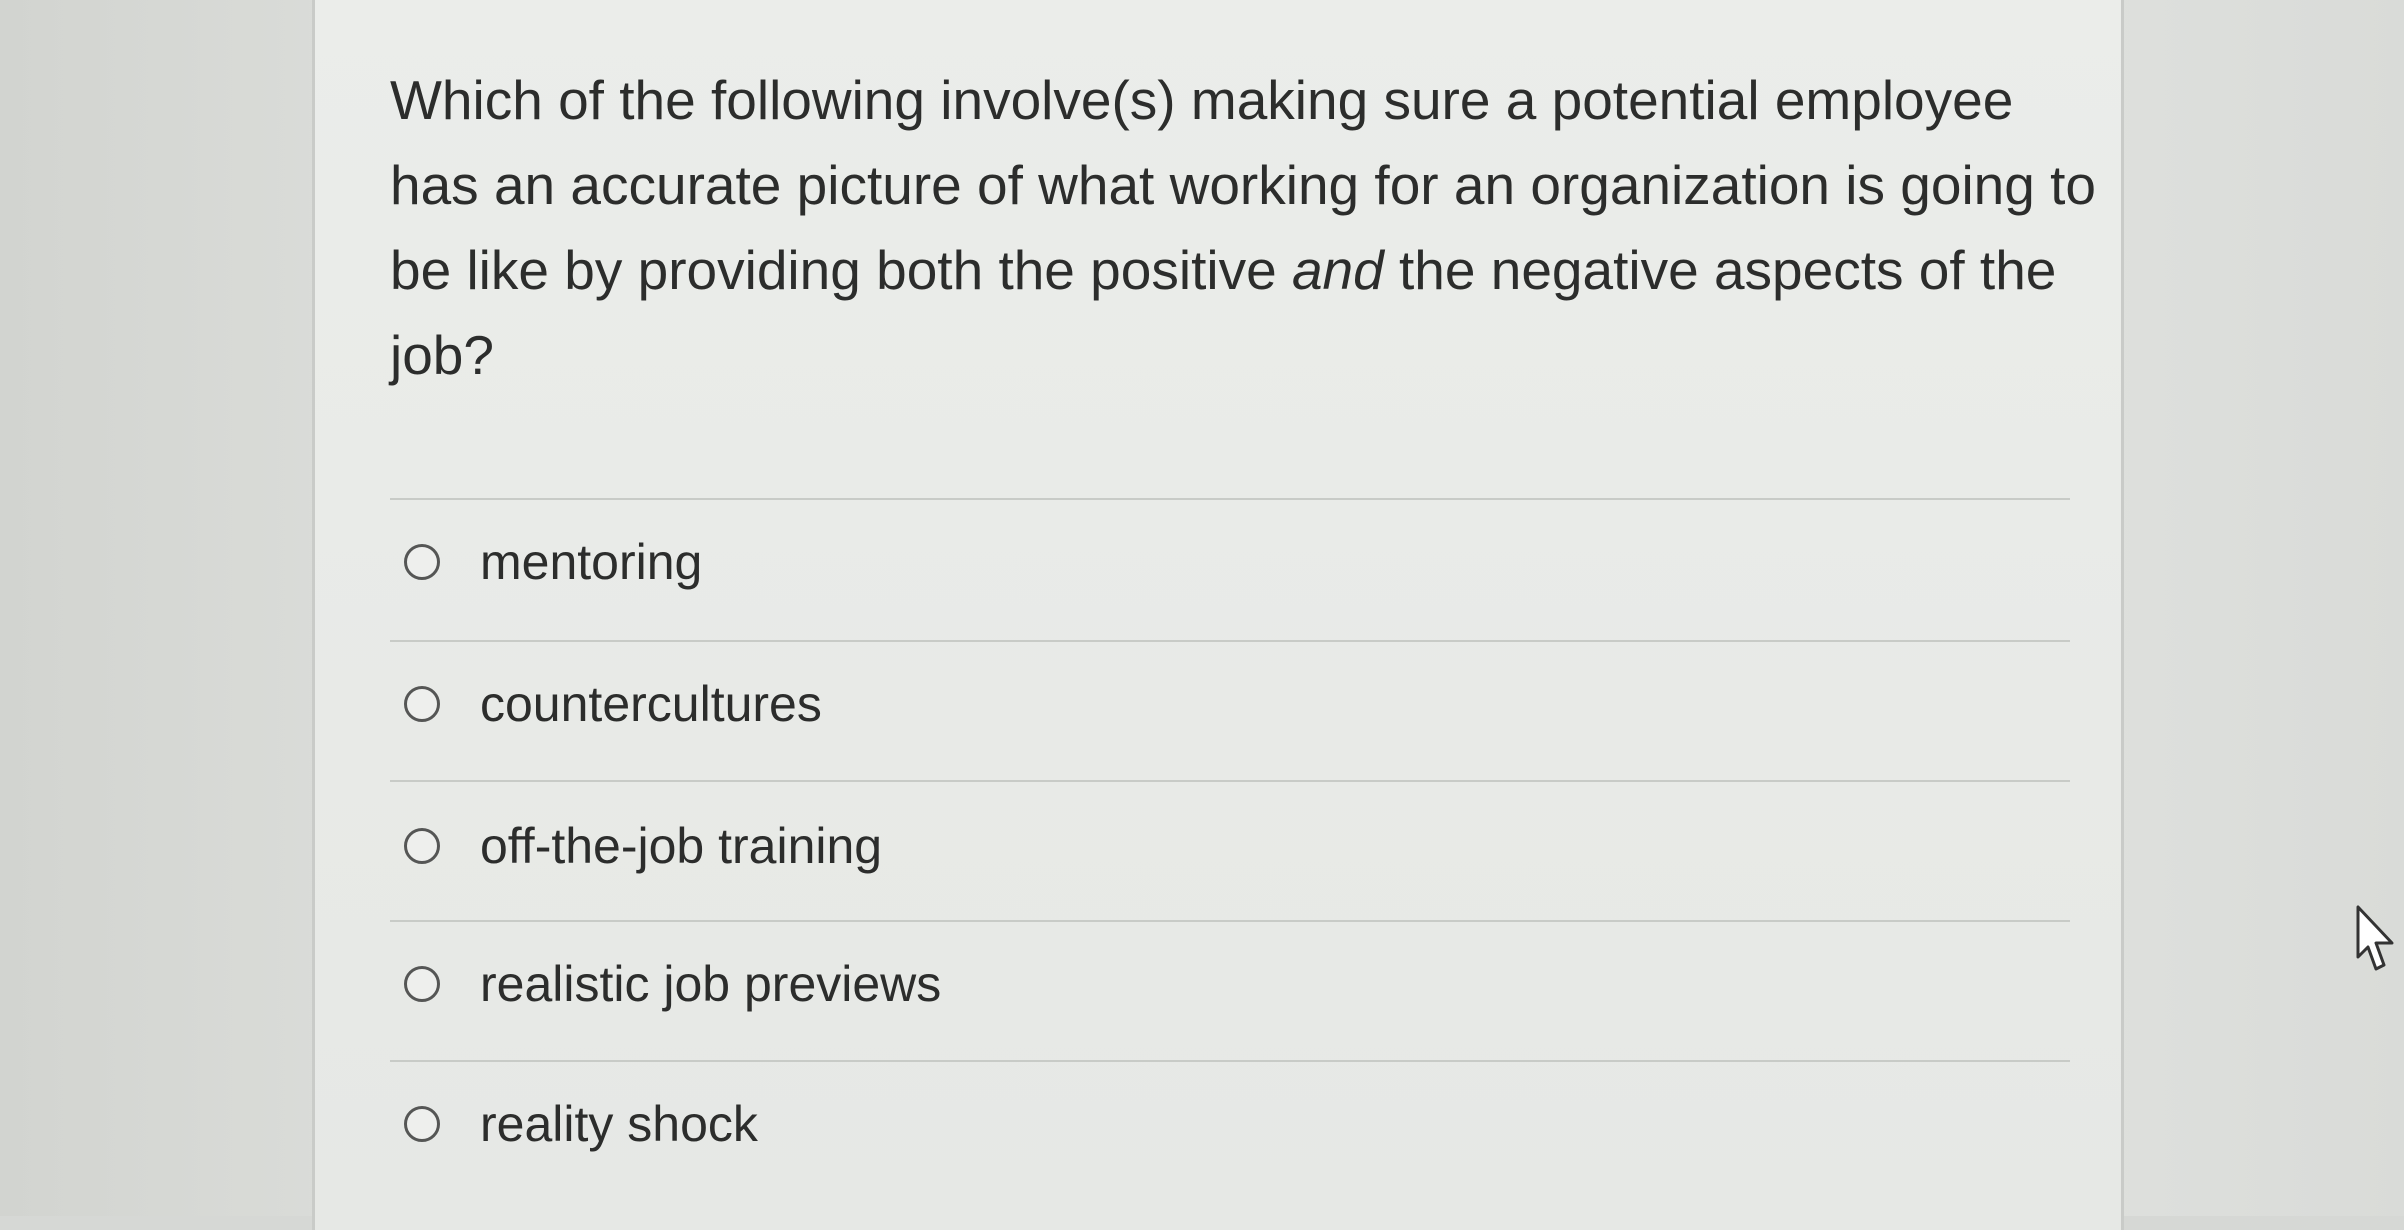 The image size is (2404, 1230). What do you see at coordinates (2375, 938) in the screenshot?
I see `hand-pointer-cursor-icon` at bounding box center [2375, 938].